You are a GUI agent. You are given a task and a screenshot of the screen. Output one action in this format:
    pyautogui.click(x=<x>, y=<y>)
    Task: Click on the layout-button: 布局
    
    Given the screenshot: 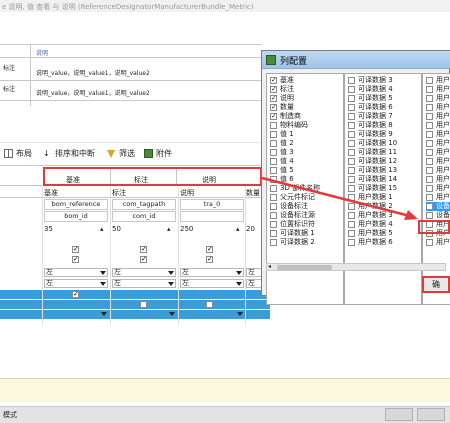 What is the action you would take?
    pyautogui.click(x=18, y=153)
    